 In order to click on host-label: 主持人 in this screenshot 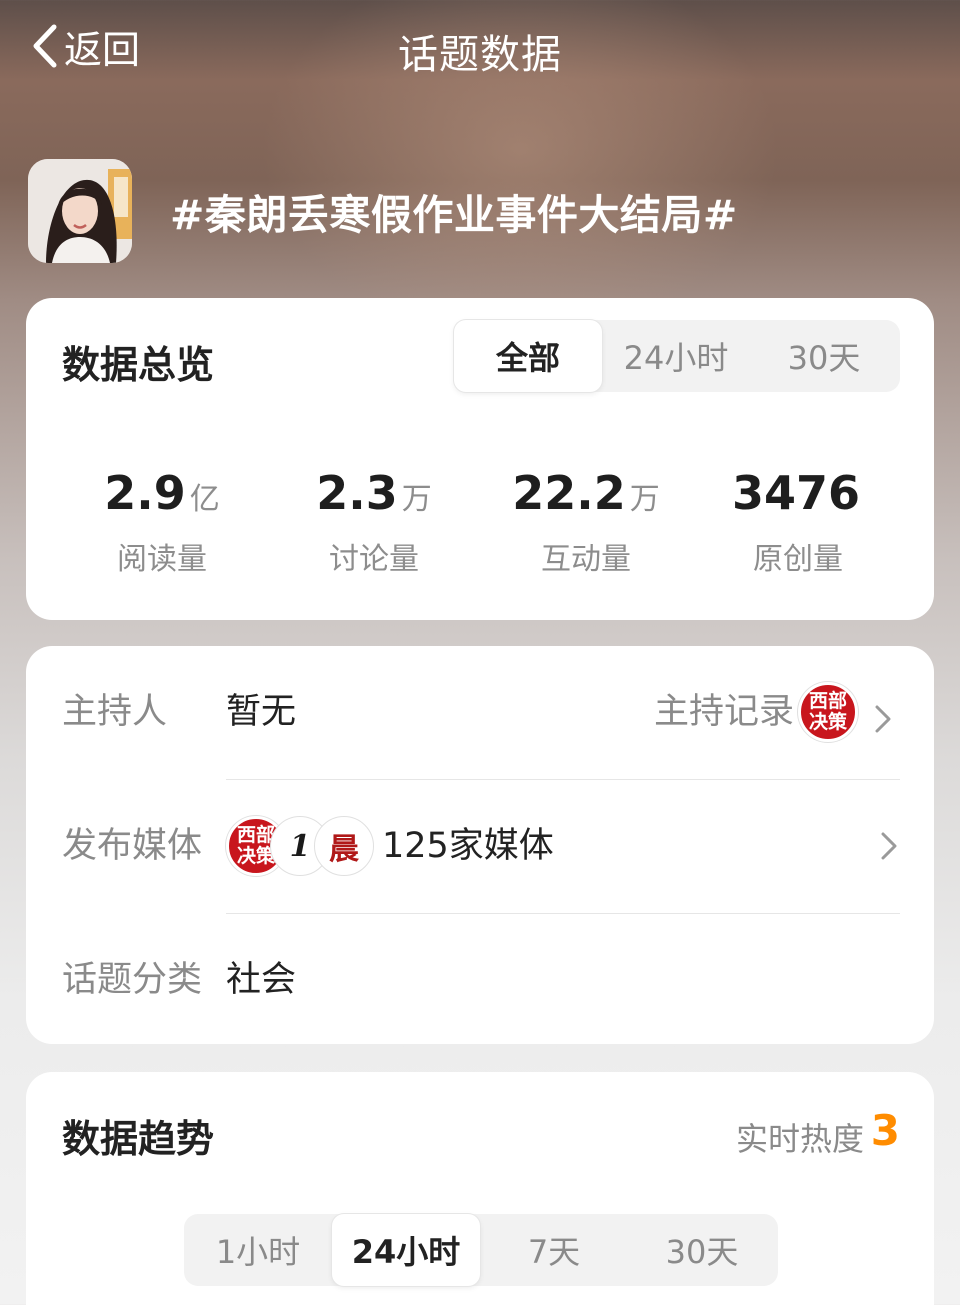, I will do `click(115, 712)`.